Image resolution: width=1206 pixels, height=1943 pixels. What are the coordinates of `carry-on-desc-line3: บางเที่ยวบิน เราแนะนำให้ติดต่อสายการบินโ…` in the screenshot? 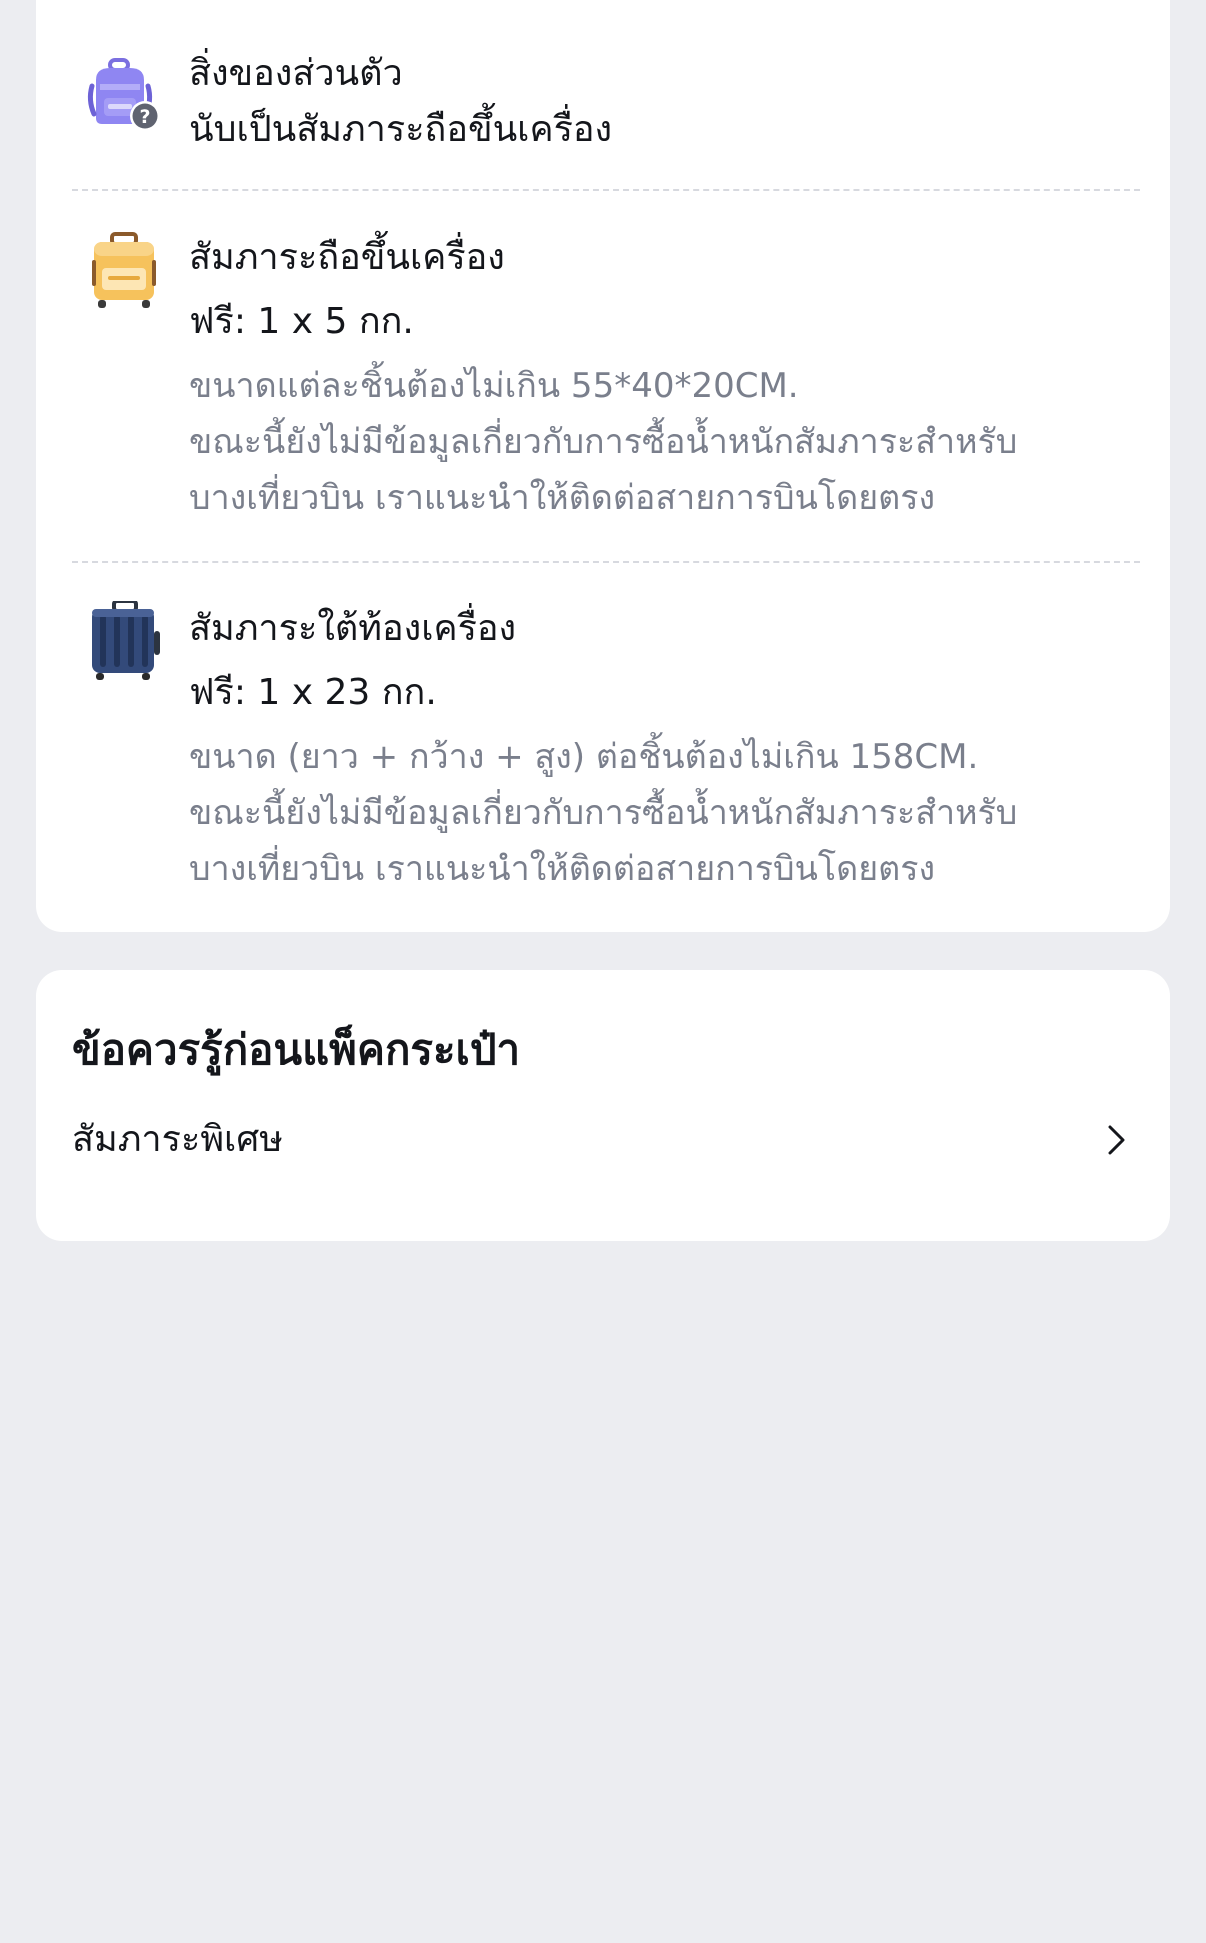 It's located at (562, 498).